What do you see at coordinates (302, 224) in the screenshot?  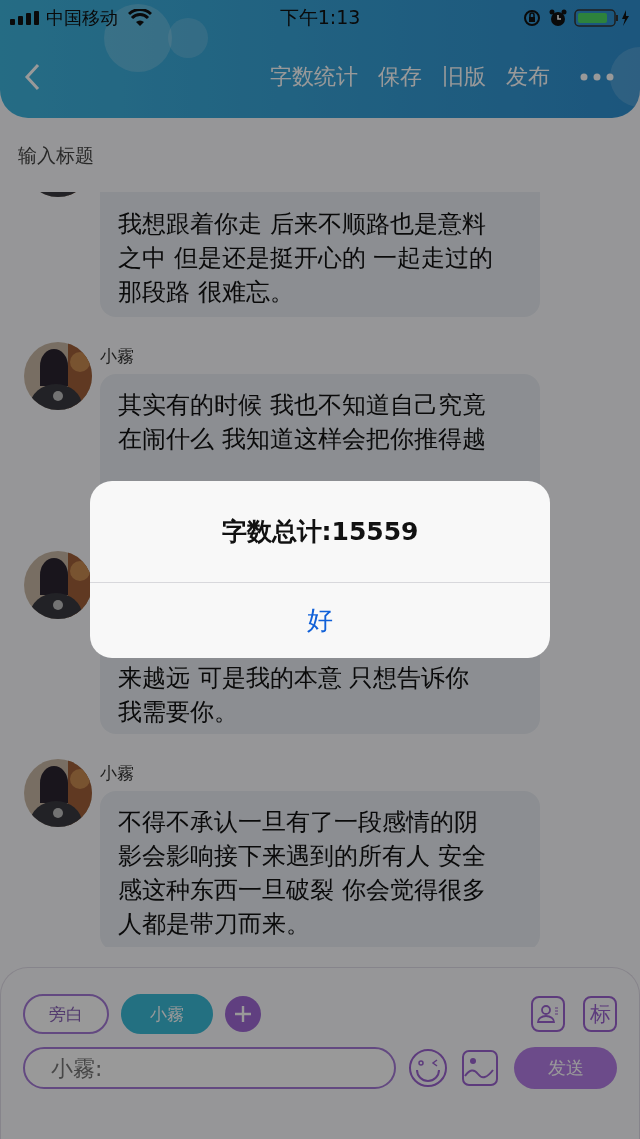 I see `message-text: 我想跟着你走 后来不顺路也是意料` at bounding box center [302, 224].